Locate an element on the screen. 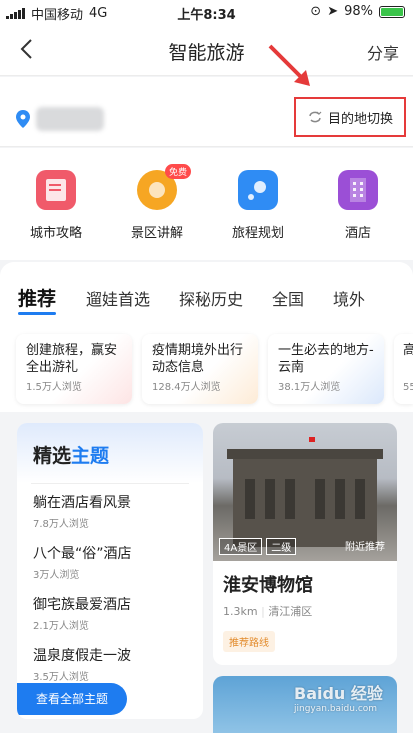  quick-route-plan-label: 旅程规划 is located at coordinates (257, 233).